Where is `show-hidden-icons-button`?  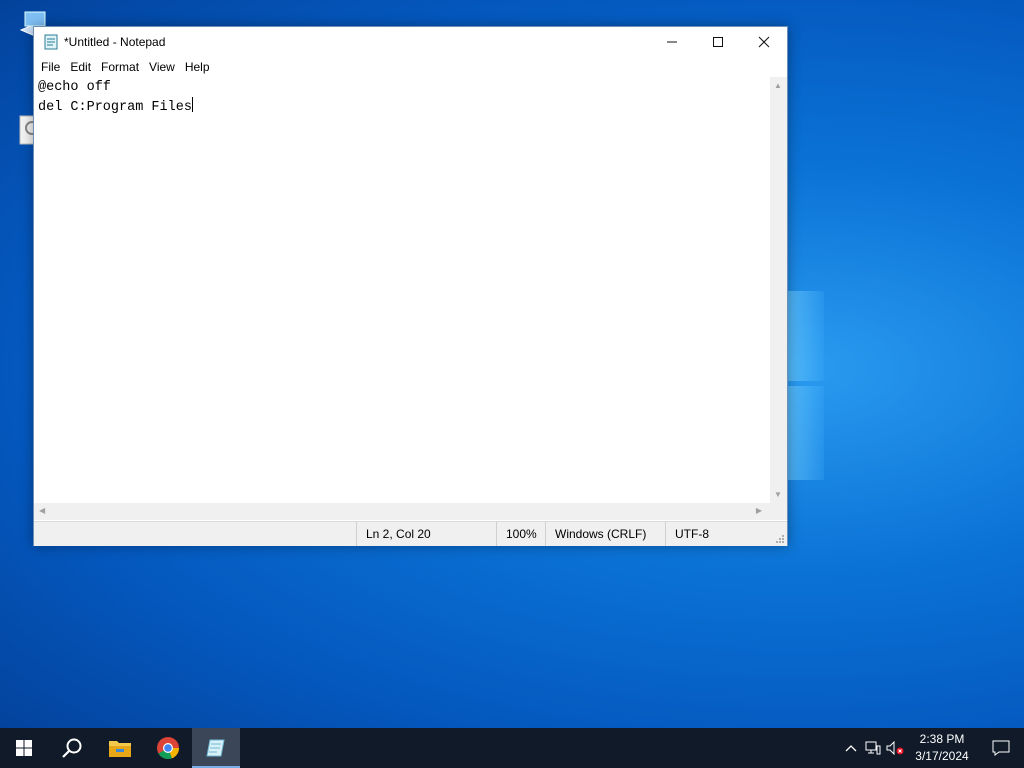 show-hidden-icons-button is located at coordinates (851, 748).